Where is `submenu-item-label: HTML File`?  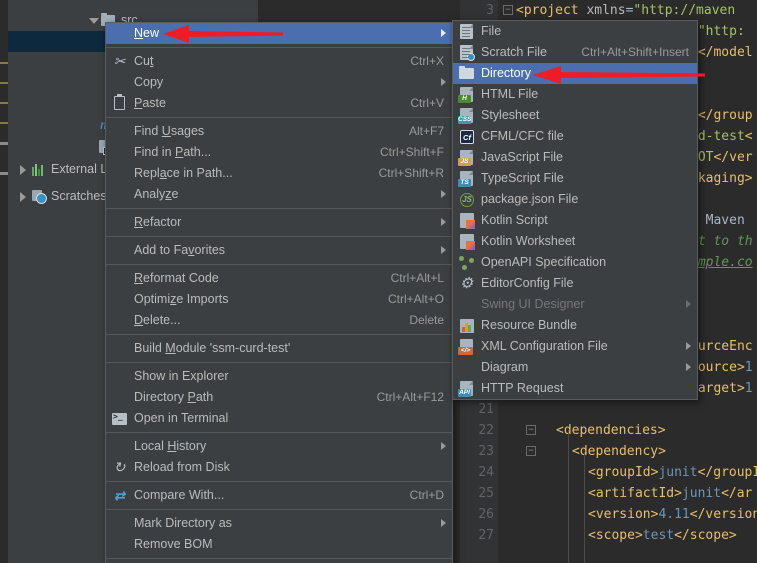
submenu-item-label: HTML File is located at coordinates (510, 94).